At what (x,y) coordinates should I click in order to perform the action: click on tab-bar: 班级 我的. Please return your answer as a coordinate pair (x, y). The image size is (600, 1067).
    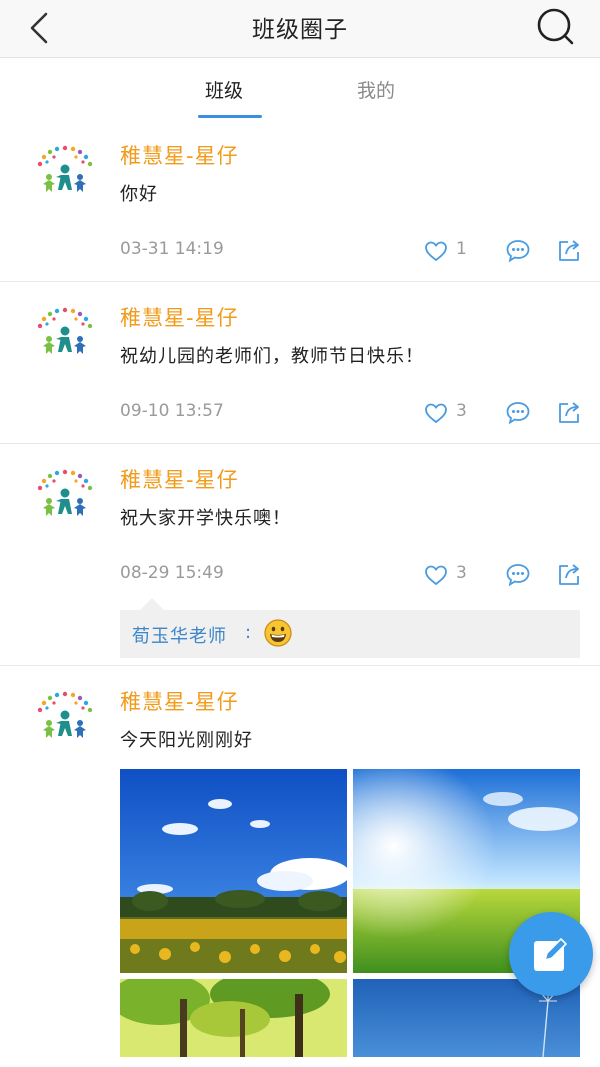
    Looking at the image, I should click on (300, 89).